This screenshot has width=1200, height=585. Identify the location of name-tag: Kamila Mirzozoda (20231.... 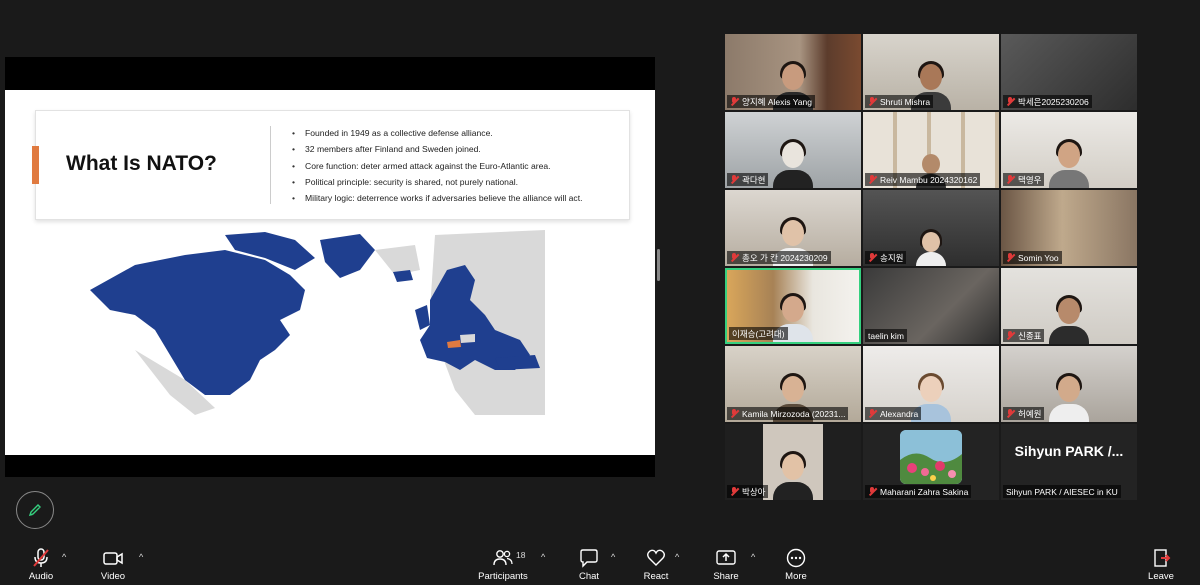
(788, 413).